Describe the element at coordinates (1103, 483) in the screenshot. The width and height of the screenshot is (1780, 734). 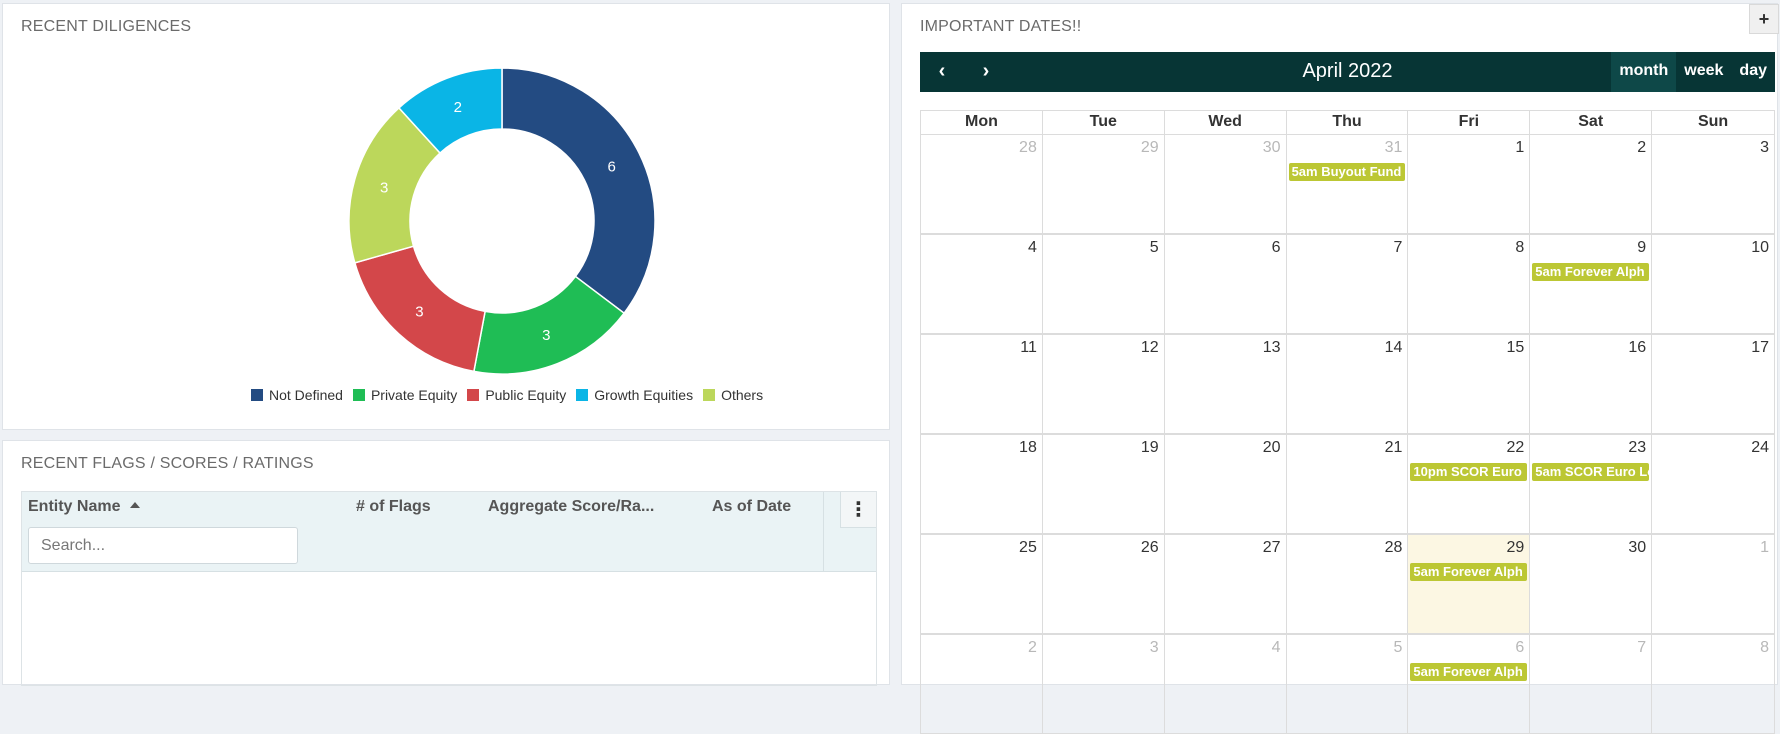
I see `calendar-day-cell: 19` at that location.